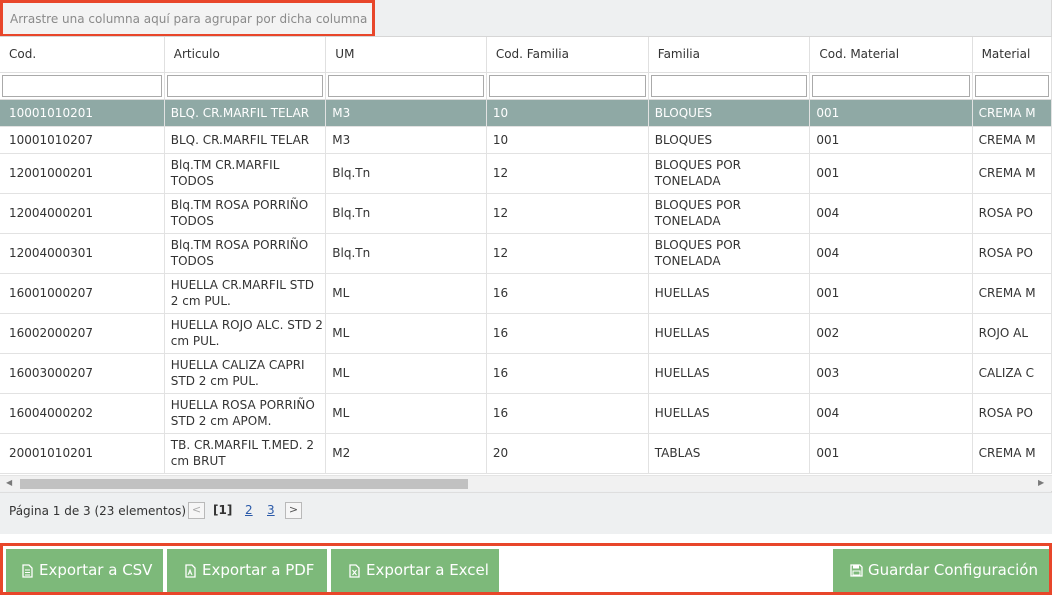  I want to click on cell-material: ROJO AL, so click(1012, 333).